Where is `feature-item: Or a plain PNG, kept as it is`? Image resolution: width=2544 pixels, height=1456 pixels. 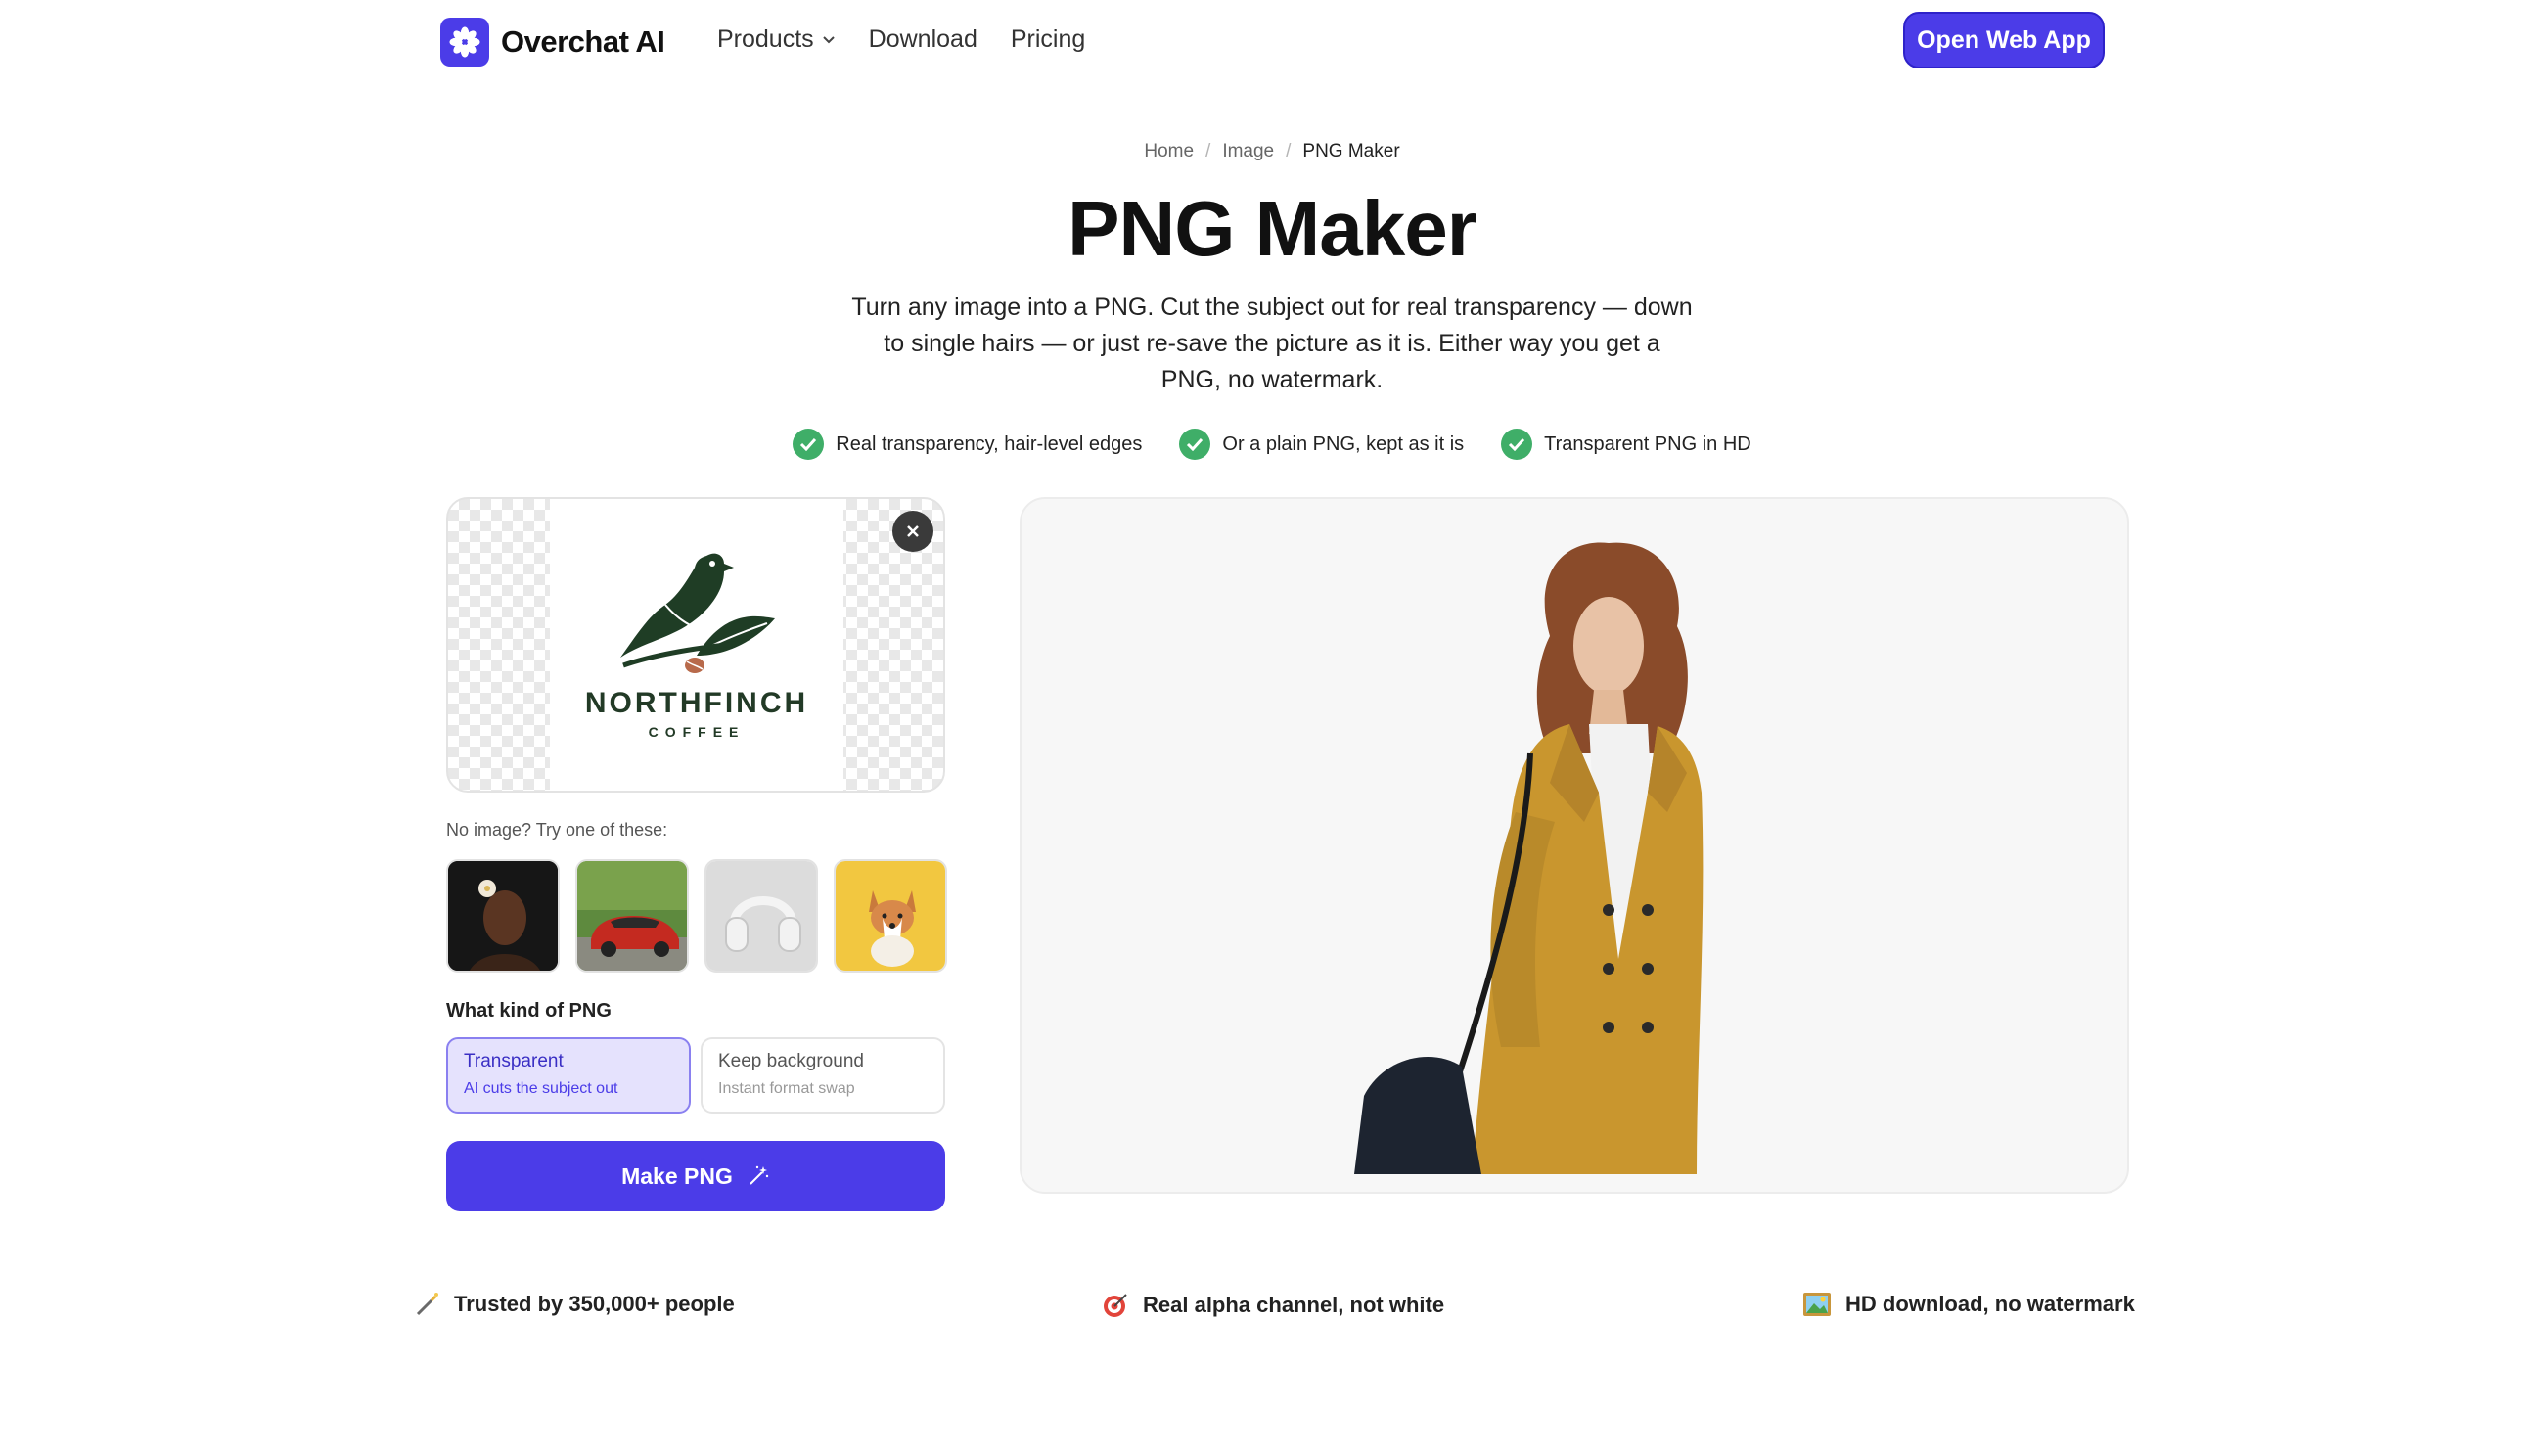
feature-item: Or a plain PNG, kept as it is is located at coordinates (1322, 444).